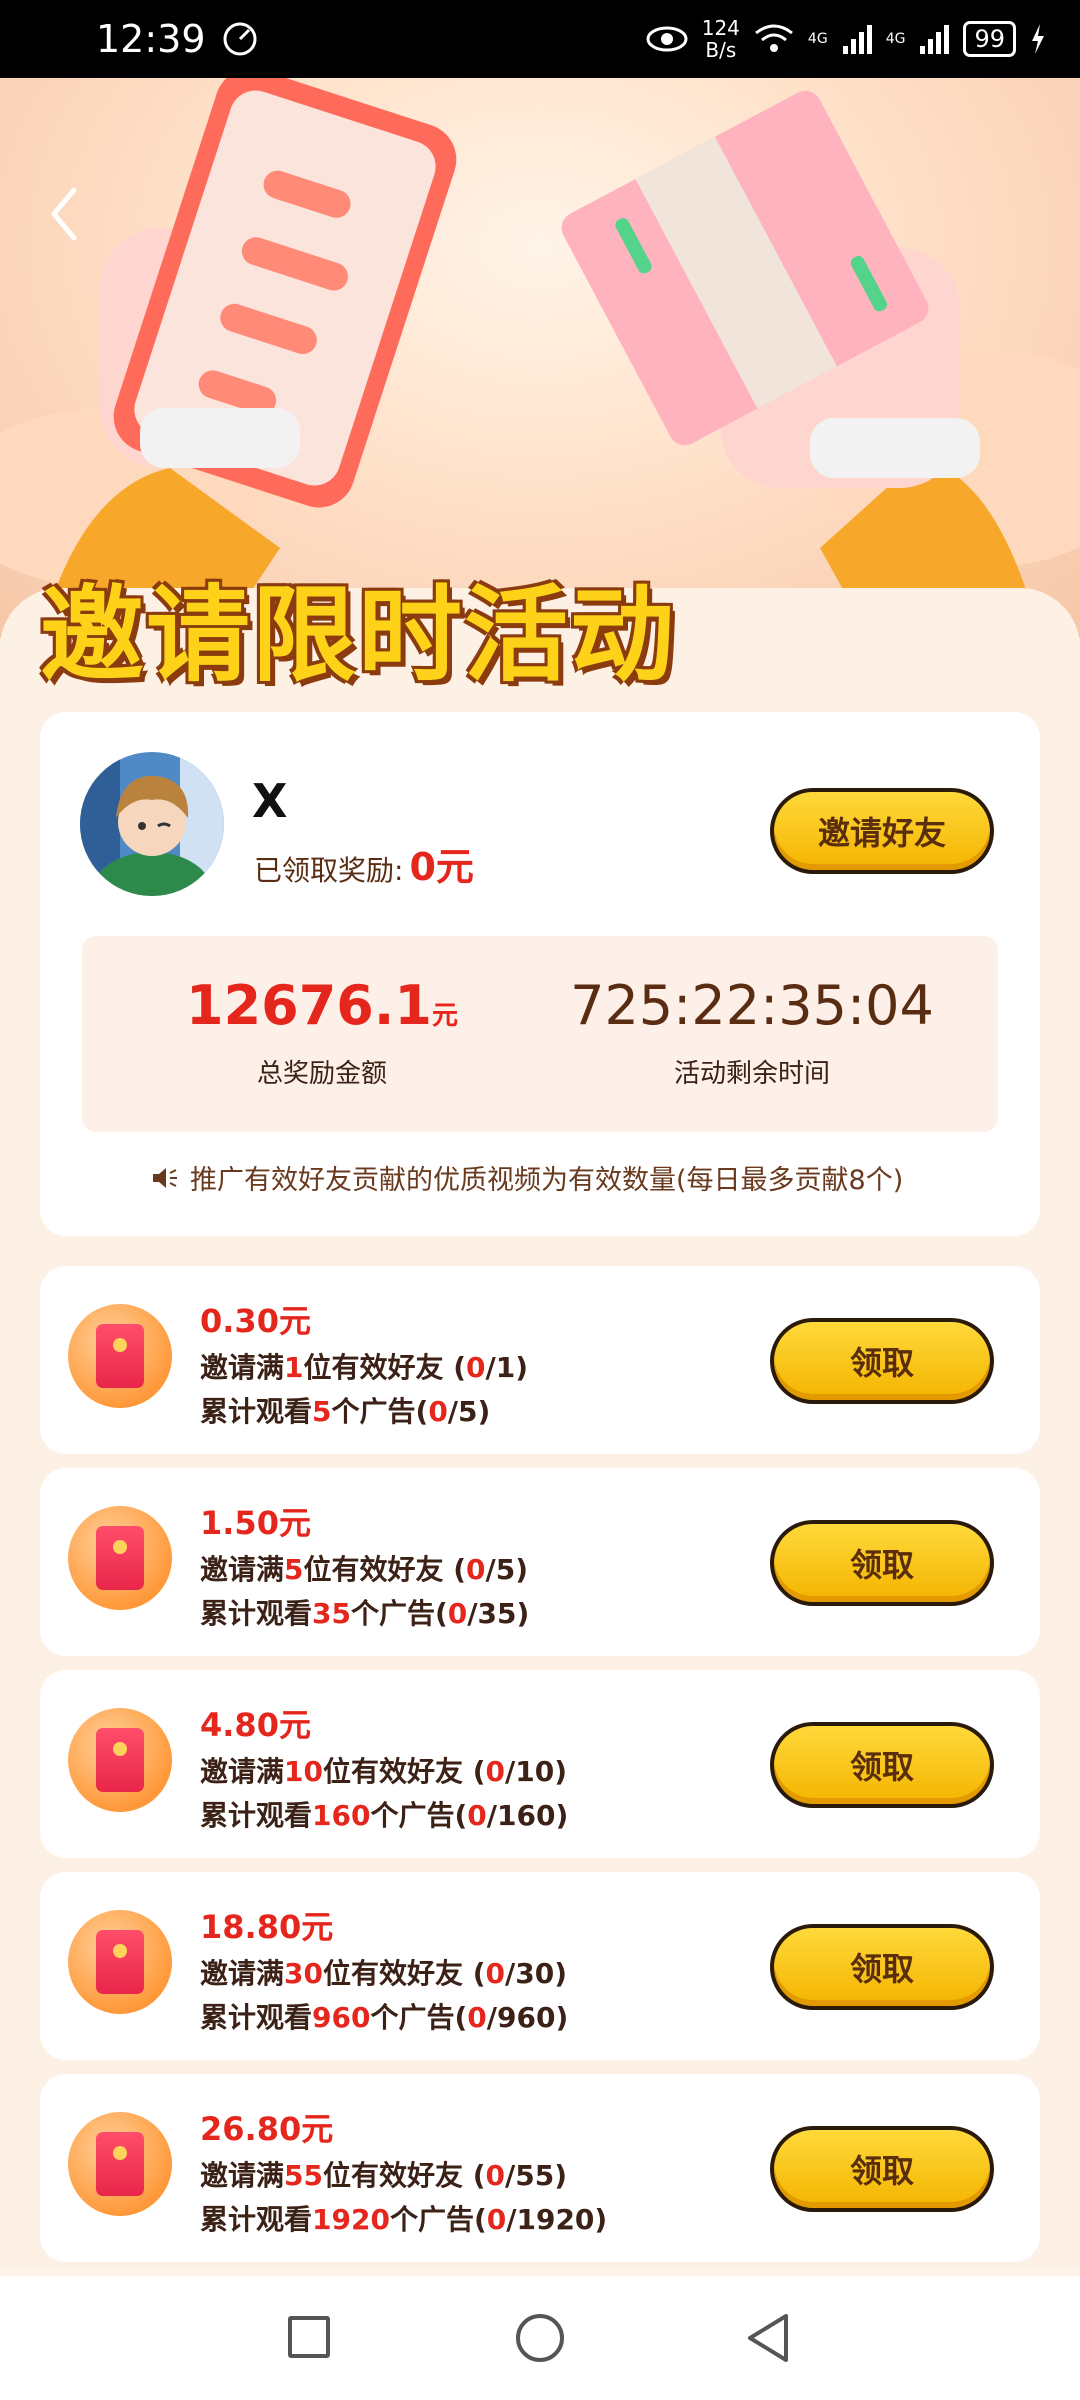 Image resolution: width=1080 pixels, height=2400 pixels. What do you see at coordinates (294, 1569) in the screenshot?
I see `invite-count: 5` at bounding box center [294, 1569].